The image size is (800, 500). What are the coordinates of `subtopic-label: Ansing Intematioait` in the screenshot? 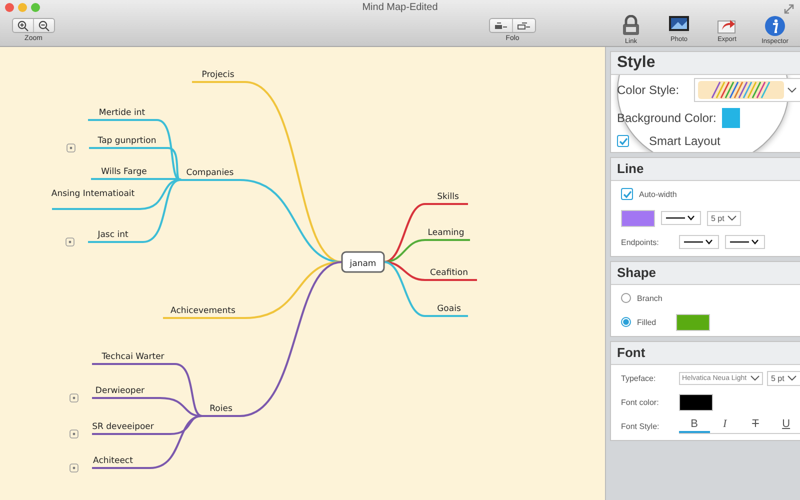 It's located at (93, 194).